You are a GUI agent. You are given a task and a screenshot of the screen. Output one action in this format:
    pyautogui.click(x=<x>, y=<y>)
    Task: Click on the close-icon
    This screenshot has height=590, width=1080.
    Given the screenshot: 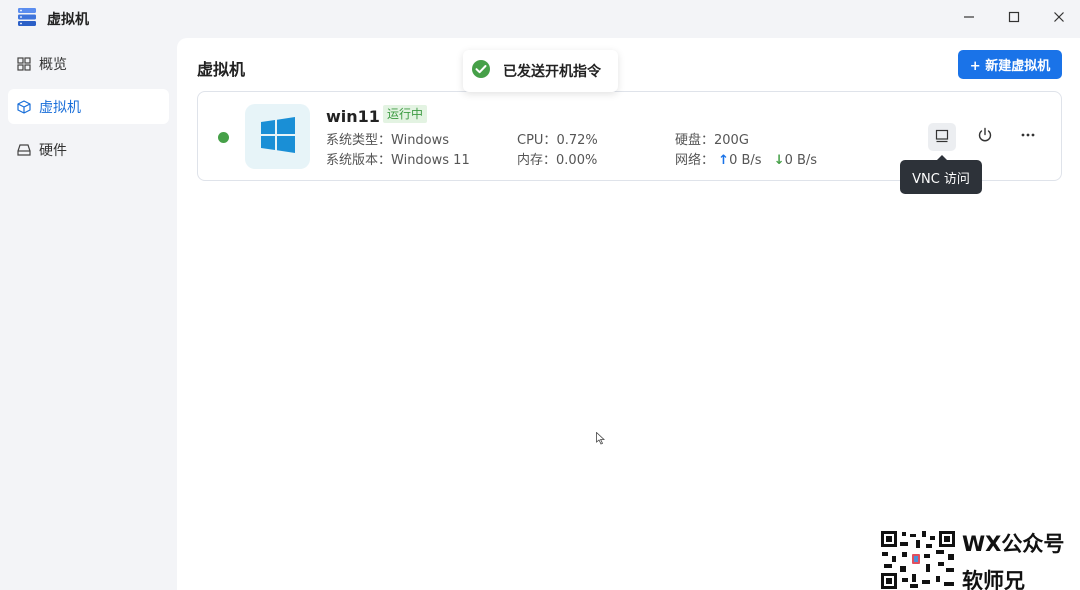 What is the action you would take?
    pyautogui.click(x=1059, y=17)
    